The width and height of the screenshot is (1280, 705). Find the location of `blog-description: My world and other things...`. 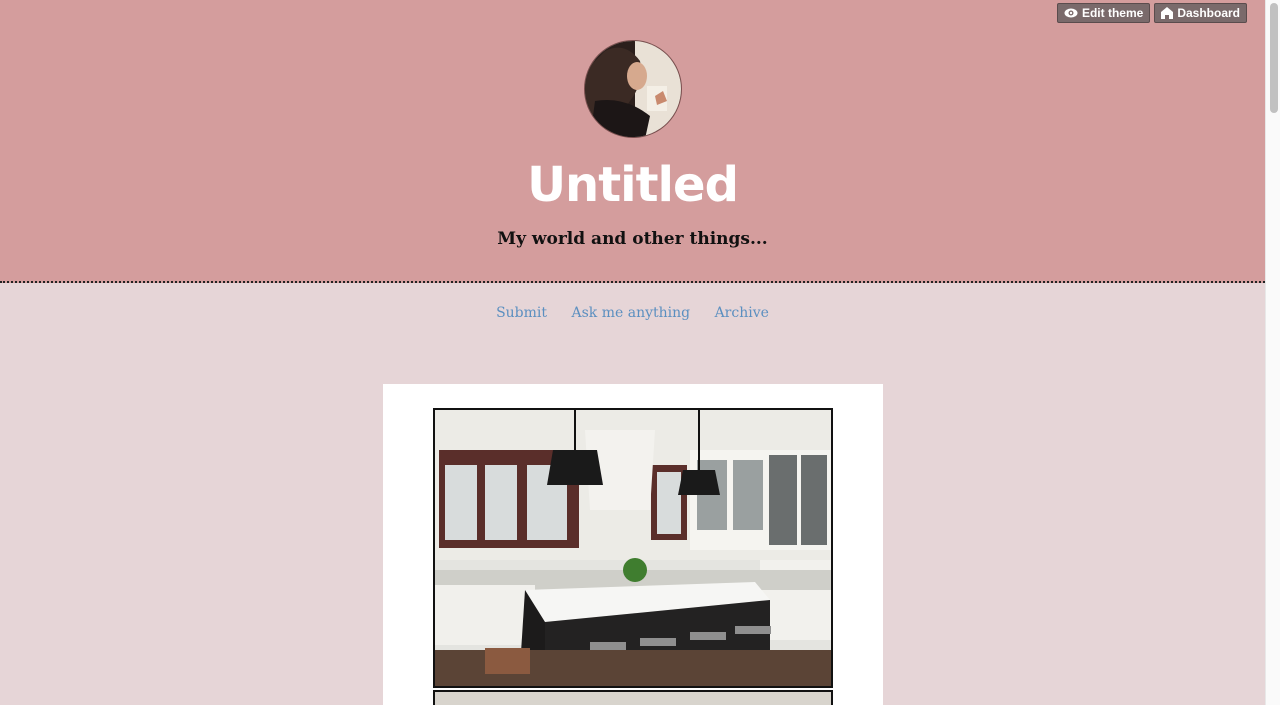

blog-description: My world and other things... is located at coordinates (632, 239).